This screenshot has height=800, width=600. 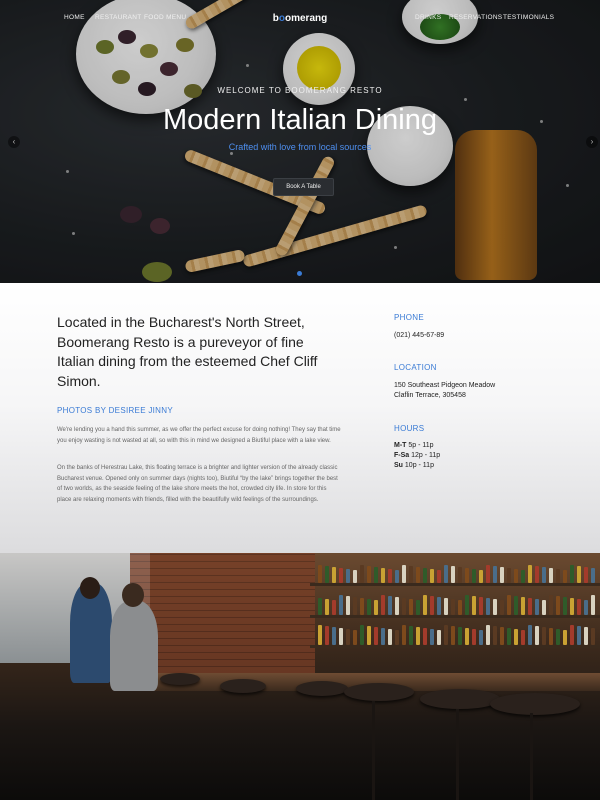 I want to click on hours-row: Su 10p - 11p, so click(x=414, y=466).